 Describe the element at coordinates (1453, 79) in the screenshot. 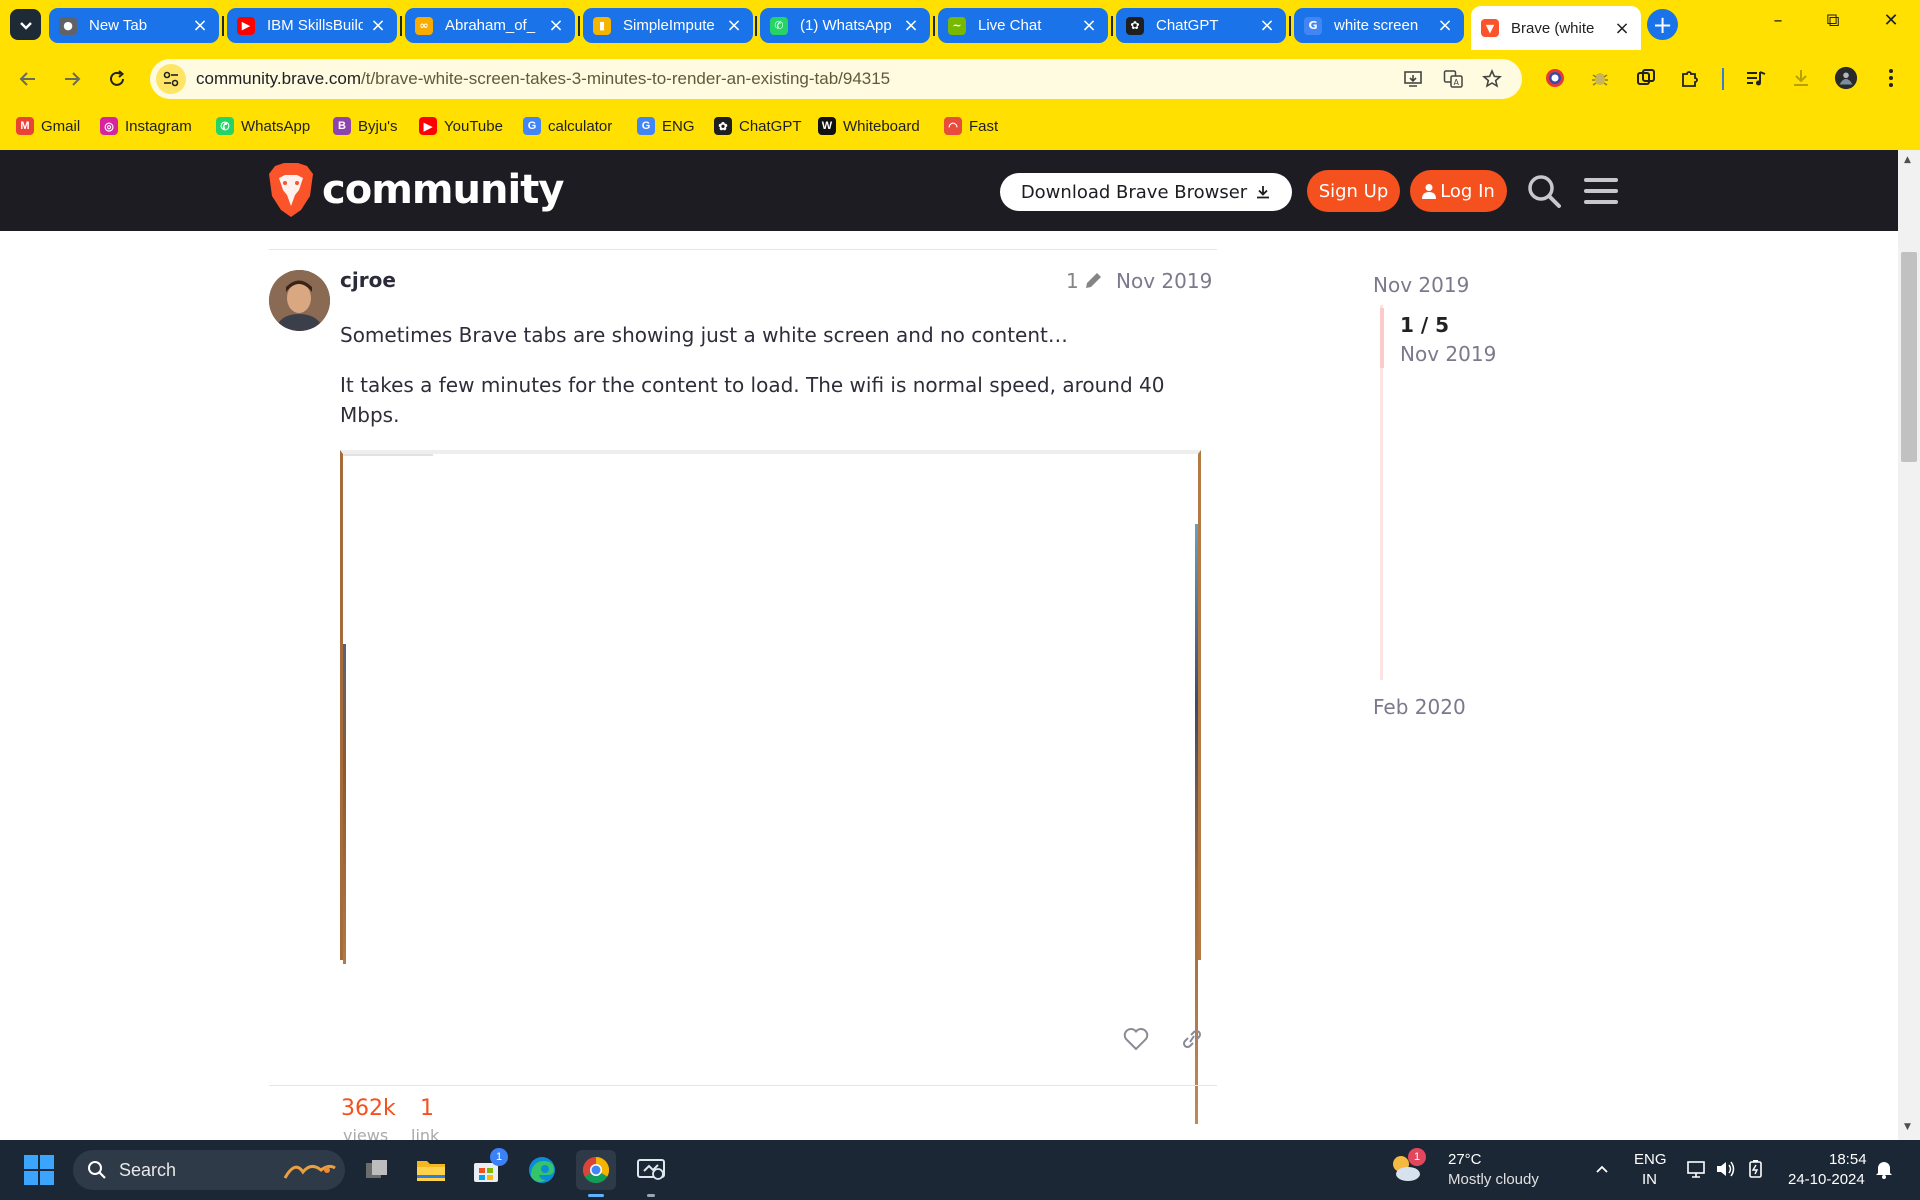

I see `translate-icon: A` at that location.